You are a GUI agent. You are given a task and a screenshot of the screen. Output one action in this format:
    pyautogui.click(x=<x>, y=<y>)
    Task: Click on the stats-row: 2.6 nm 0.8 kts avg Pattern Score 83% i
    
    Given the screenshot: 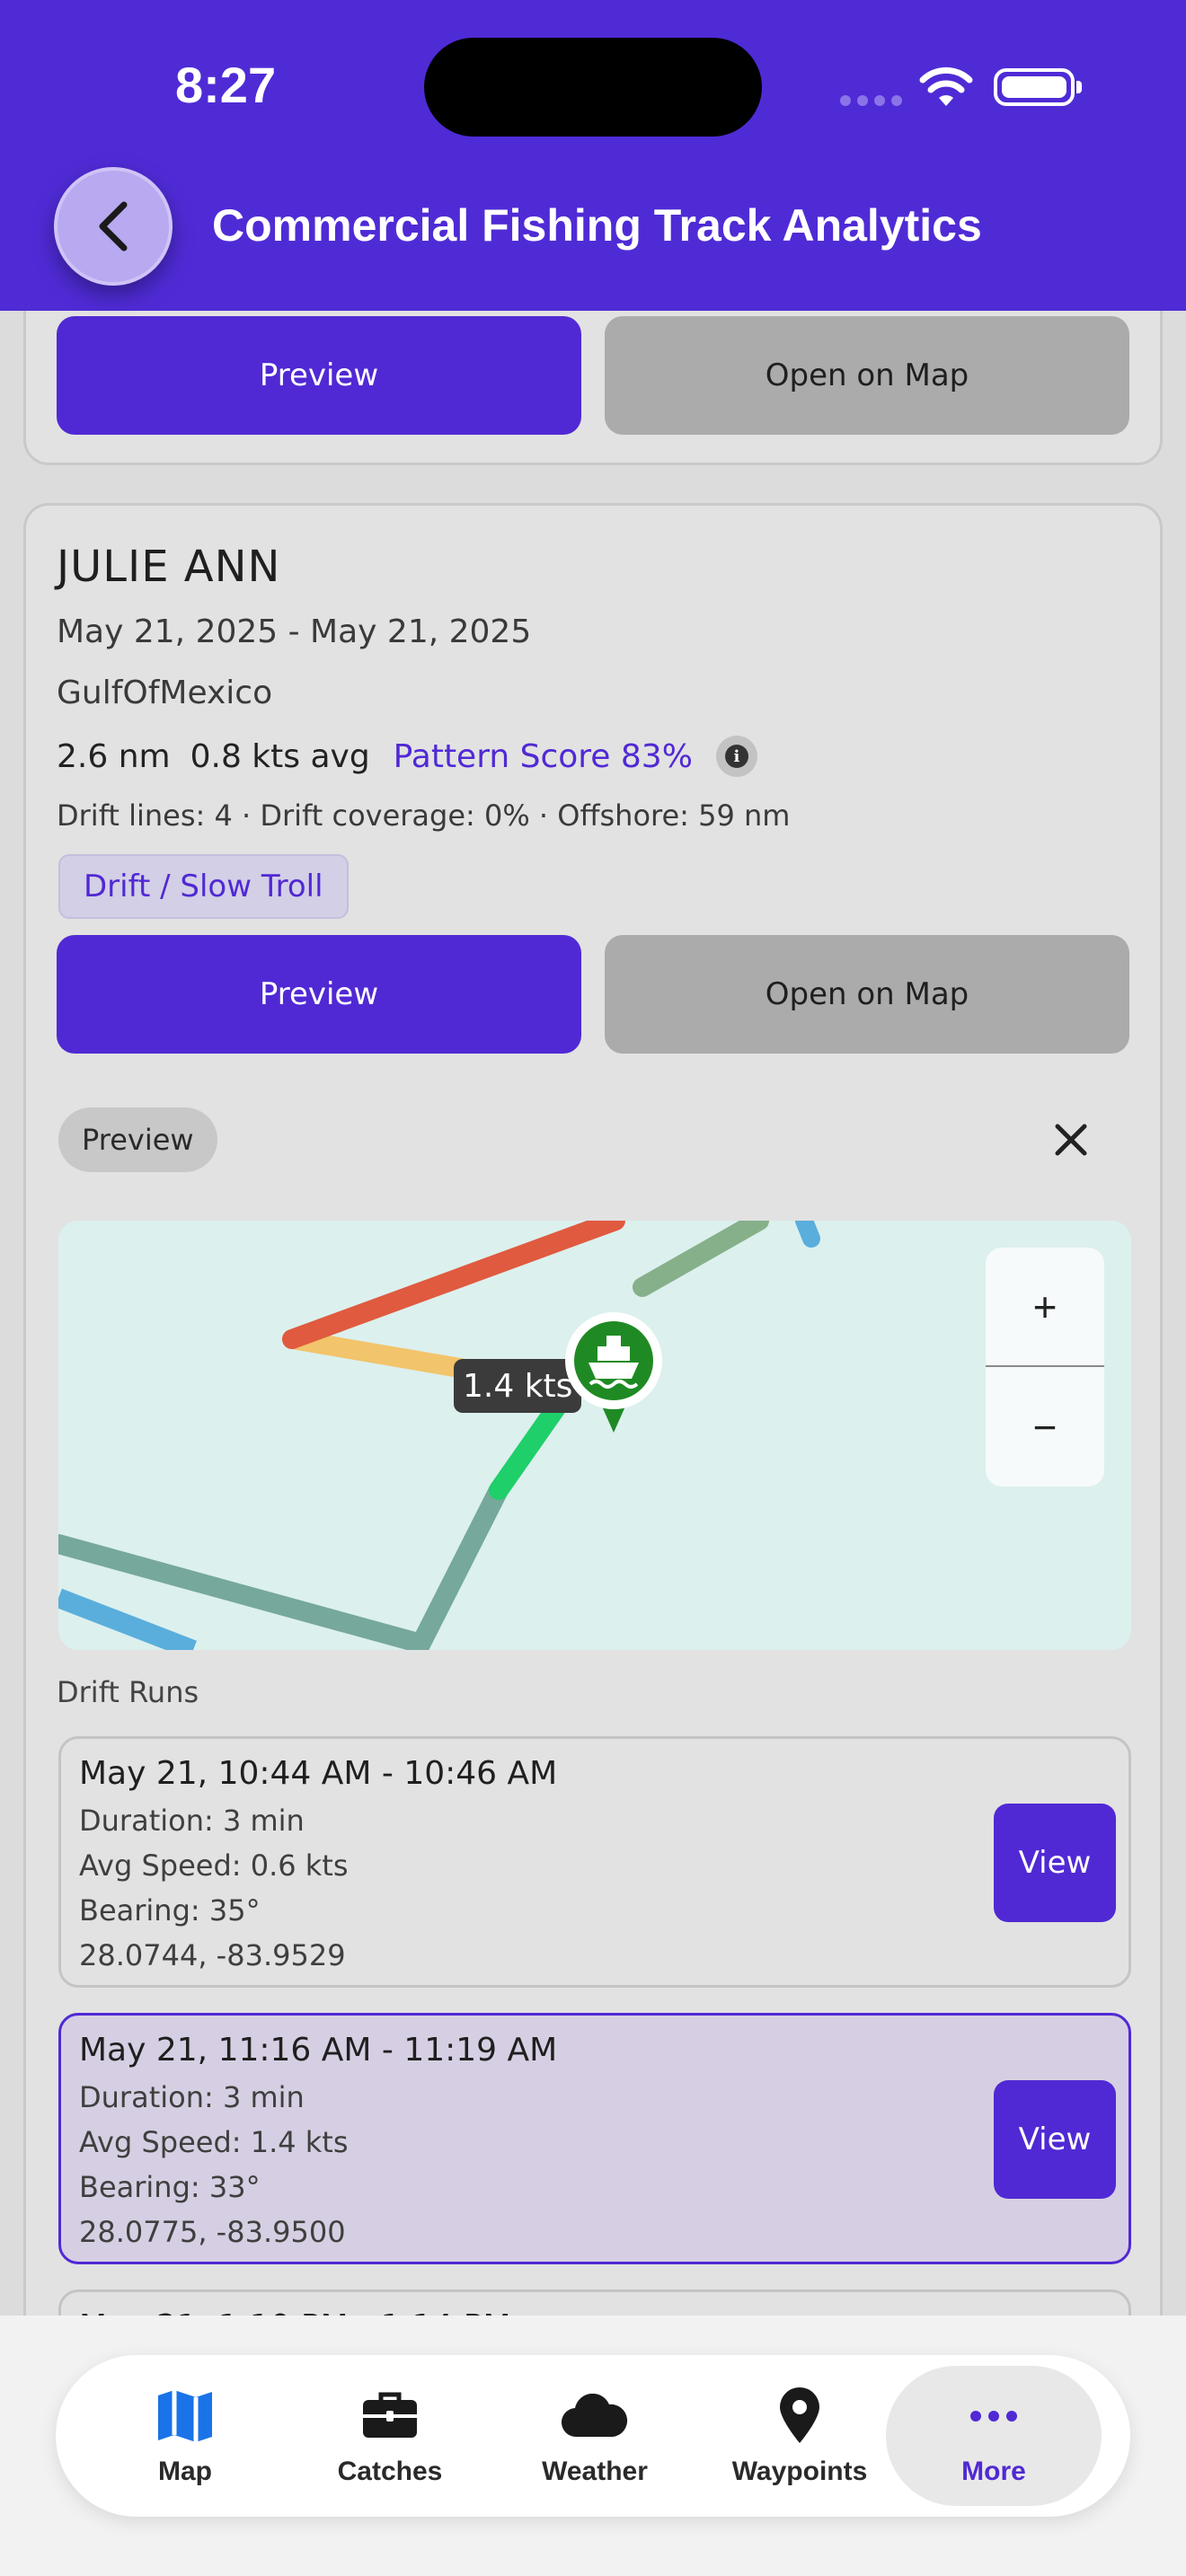 What is the action you would take?
    pyautogui.click(x=407, y=756)
    